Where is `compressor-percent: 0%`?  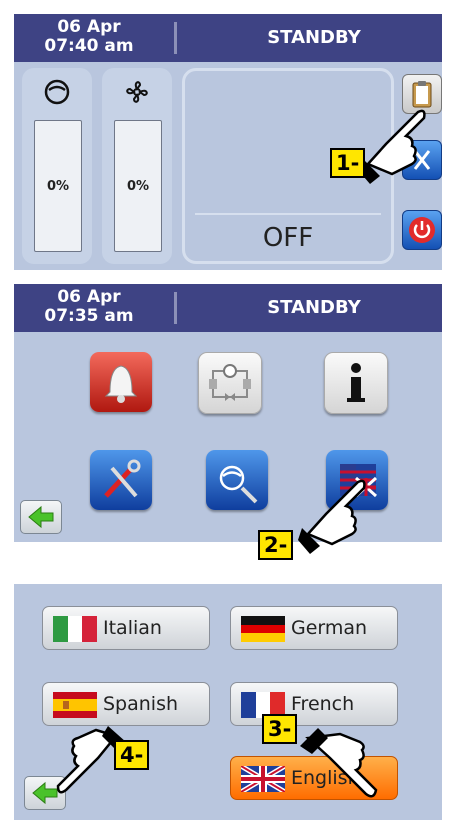
compressor-percent: 0% is located at coordinates (58, 186).